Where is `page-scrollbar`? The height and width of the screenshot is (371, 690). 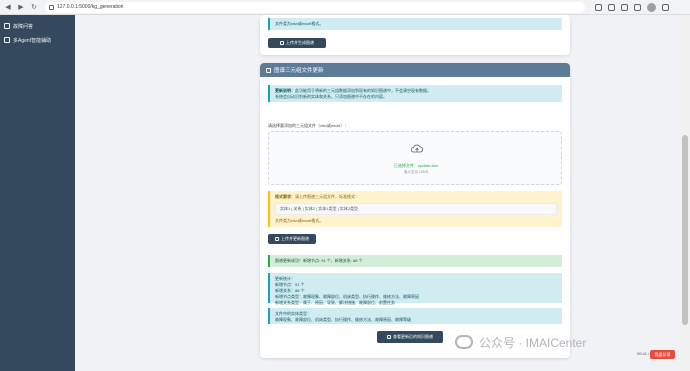
page-scrollbar is located at coordinates (685, 193).